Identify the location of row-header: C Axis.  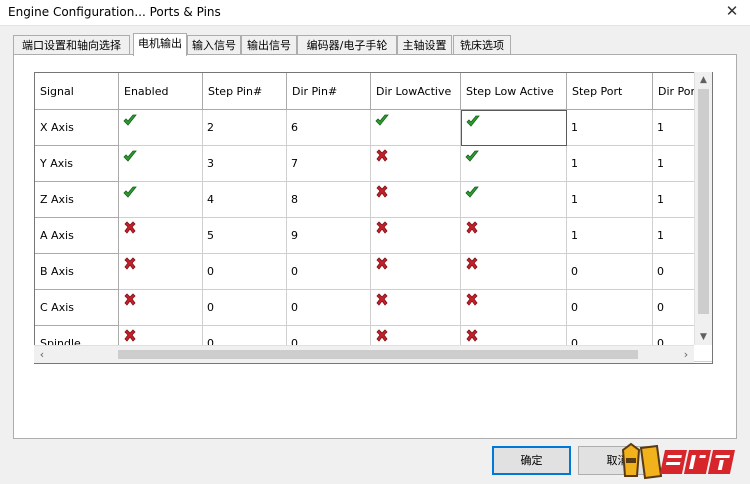
(77, 308).